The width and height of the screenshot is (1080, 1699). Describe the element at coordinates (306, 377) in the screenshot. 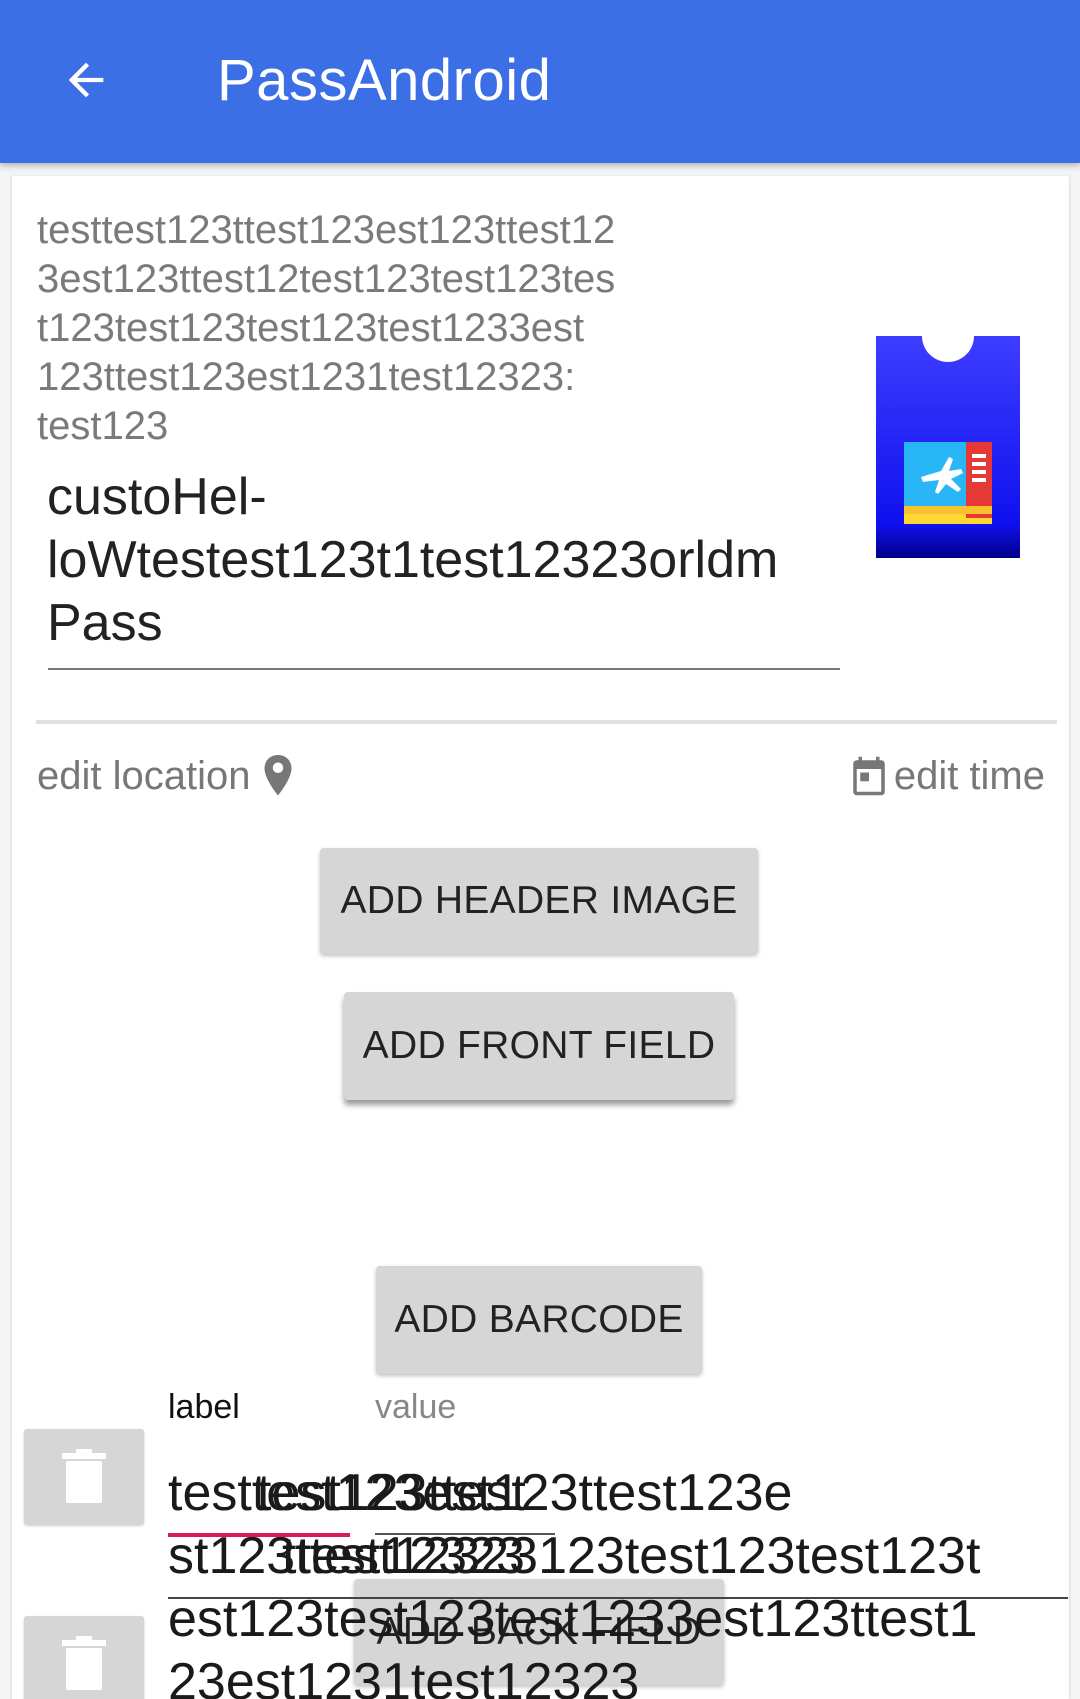

I see `description-line: 123ttest123est1231test12323:` at that location.